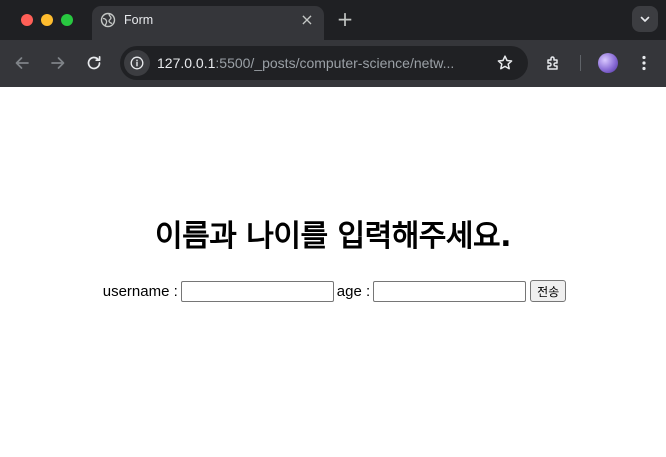 The height and width of the screenshot is (457, 666). I want to click on tab-search-button, so click(645, 19).